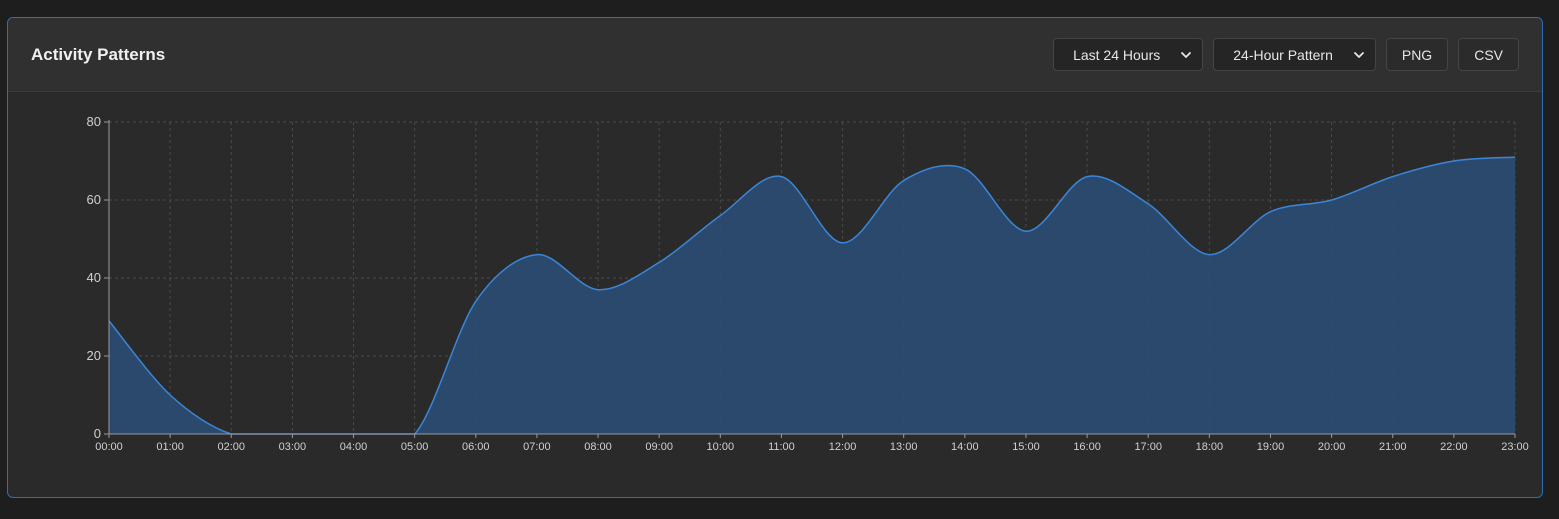  Describe the element at coordinates (1417, 54) in the screenshot. I see `export-png-button: PNG` at that location.